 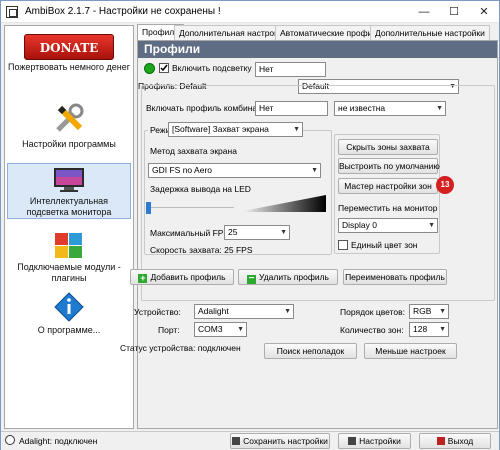 I want to click on color-order-dropdown: RGB ▼, so click(x=429, y=311).